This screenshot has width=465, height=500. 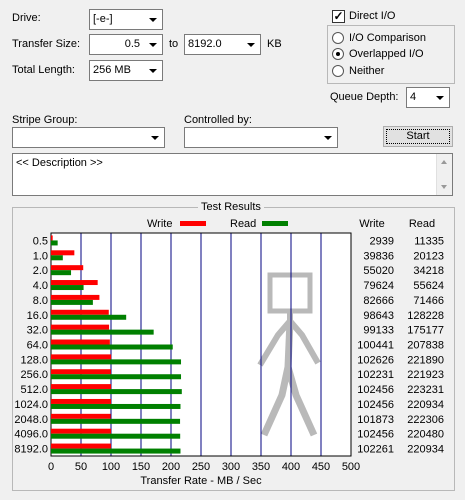 What do you see at coordinates (372, 16) in the screenshot?
I see `direct-io-label: Direct I/O` at bounding box center [372, 16].